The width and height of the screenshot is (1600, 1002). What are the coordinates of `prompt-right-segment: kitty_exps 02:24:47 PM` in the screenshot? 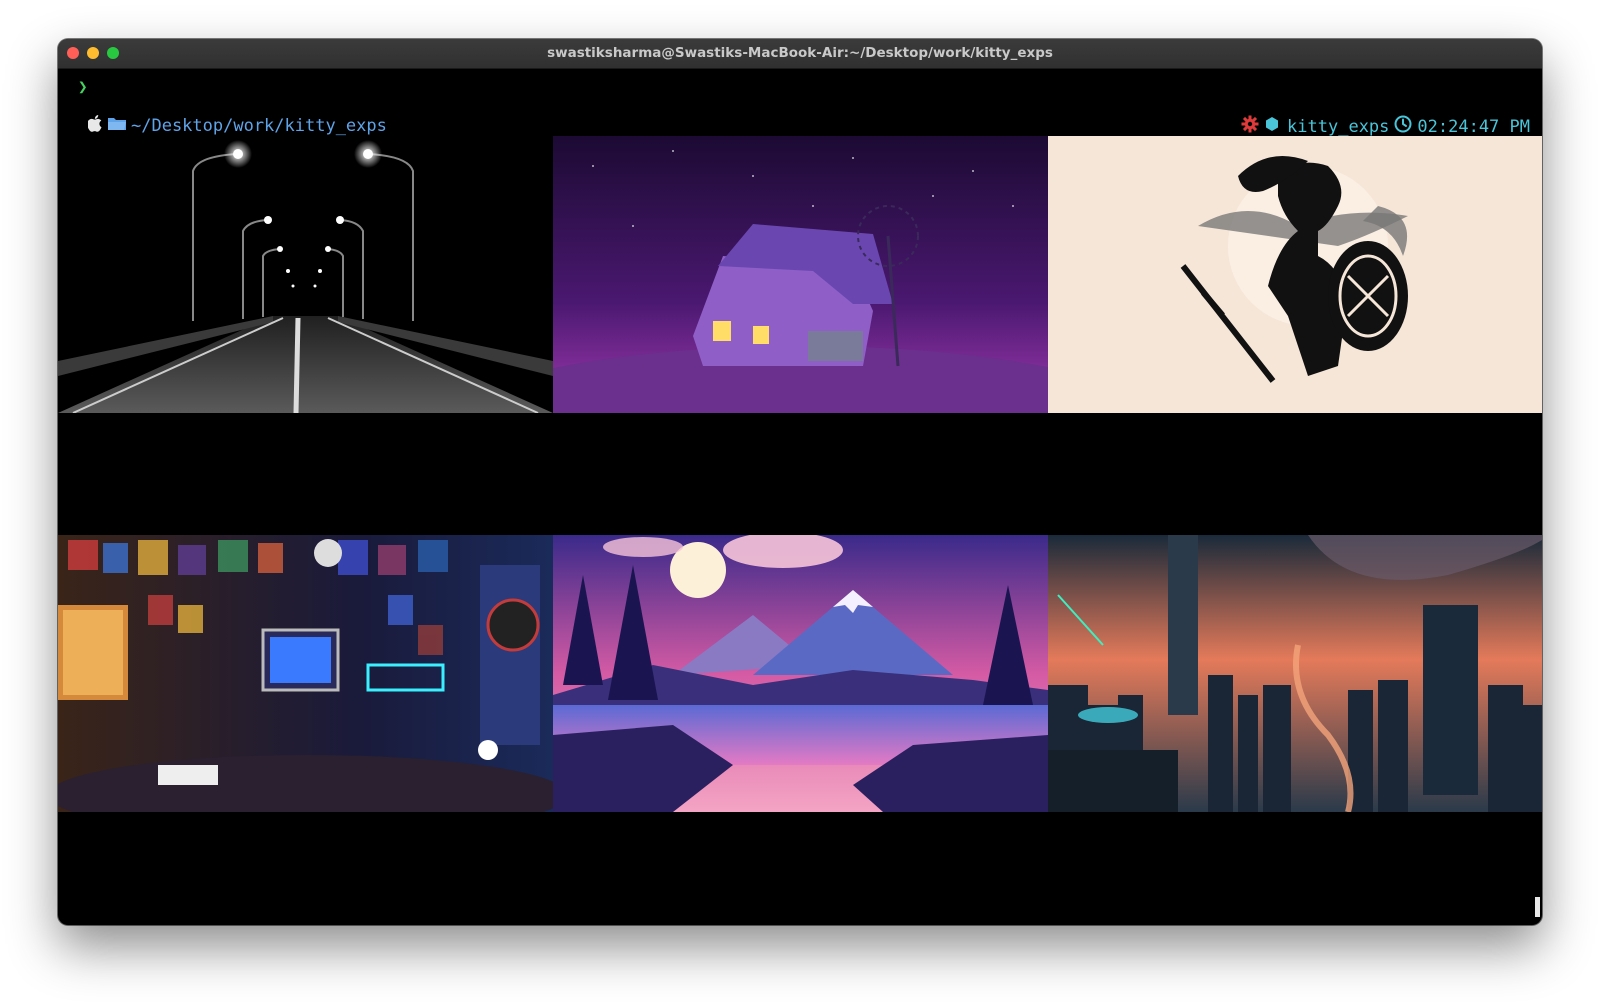 It's located at (1385, 126).